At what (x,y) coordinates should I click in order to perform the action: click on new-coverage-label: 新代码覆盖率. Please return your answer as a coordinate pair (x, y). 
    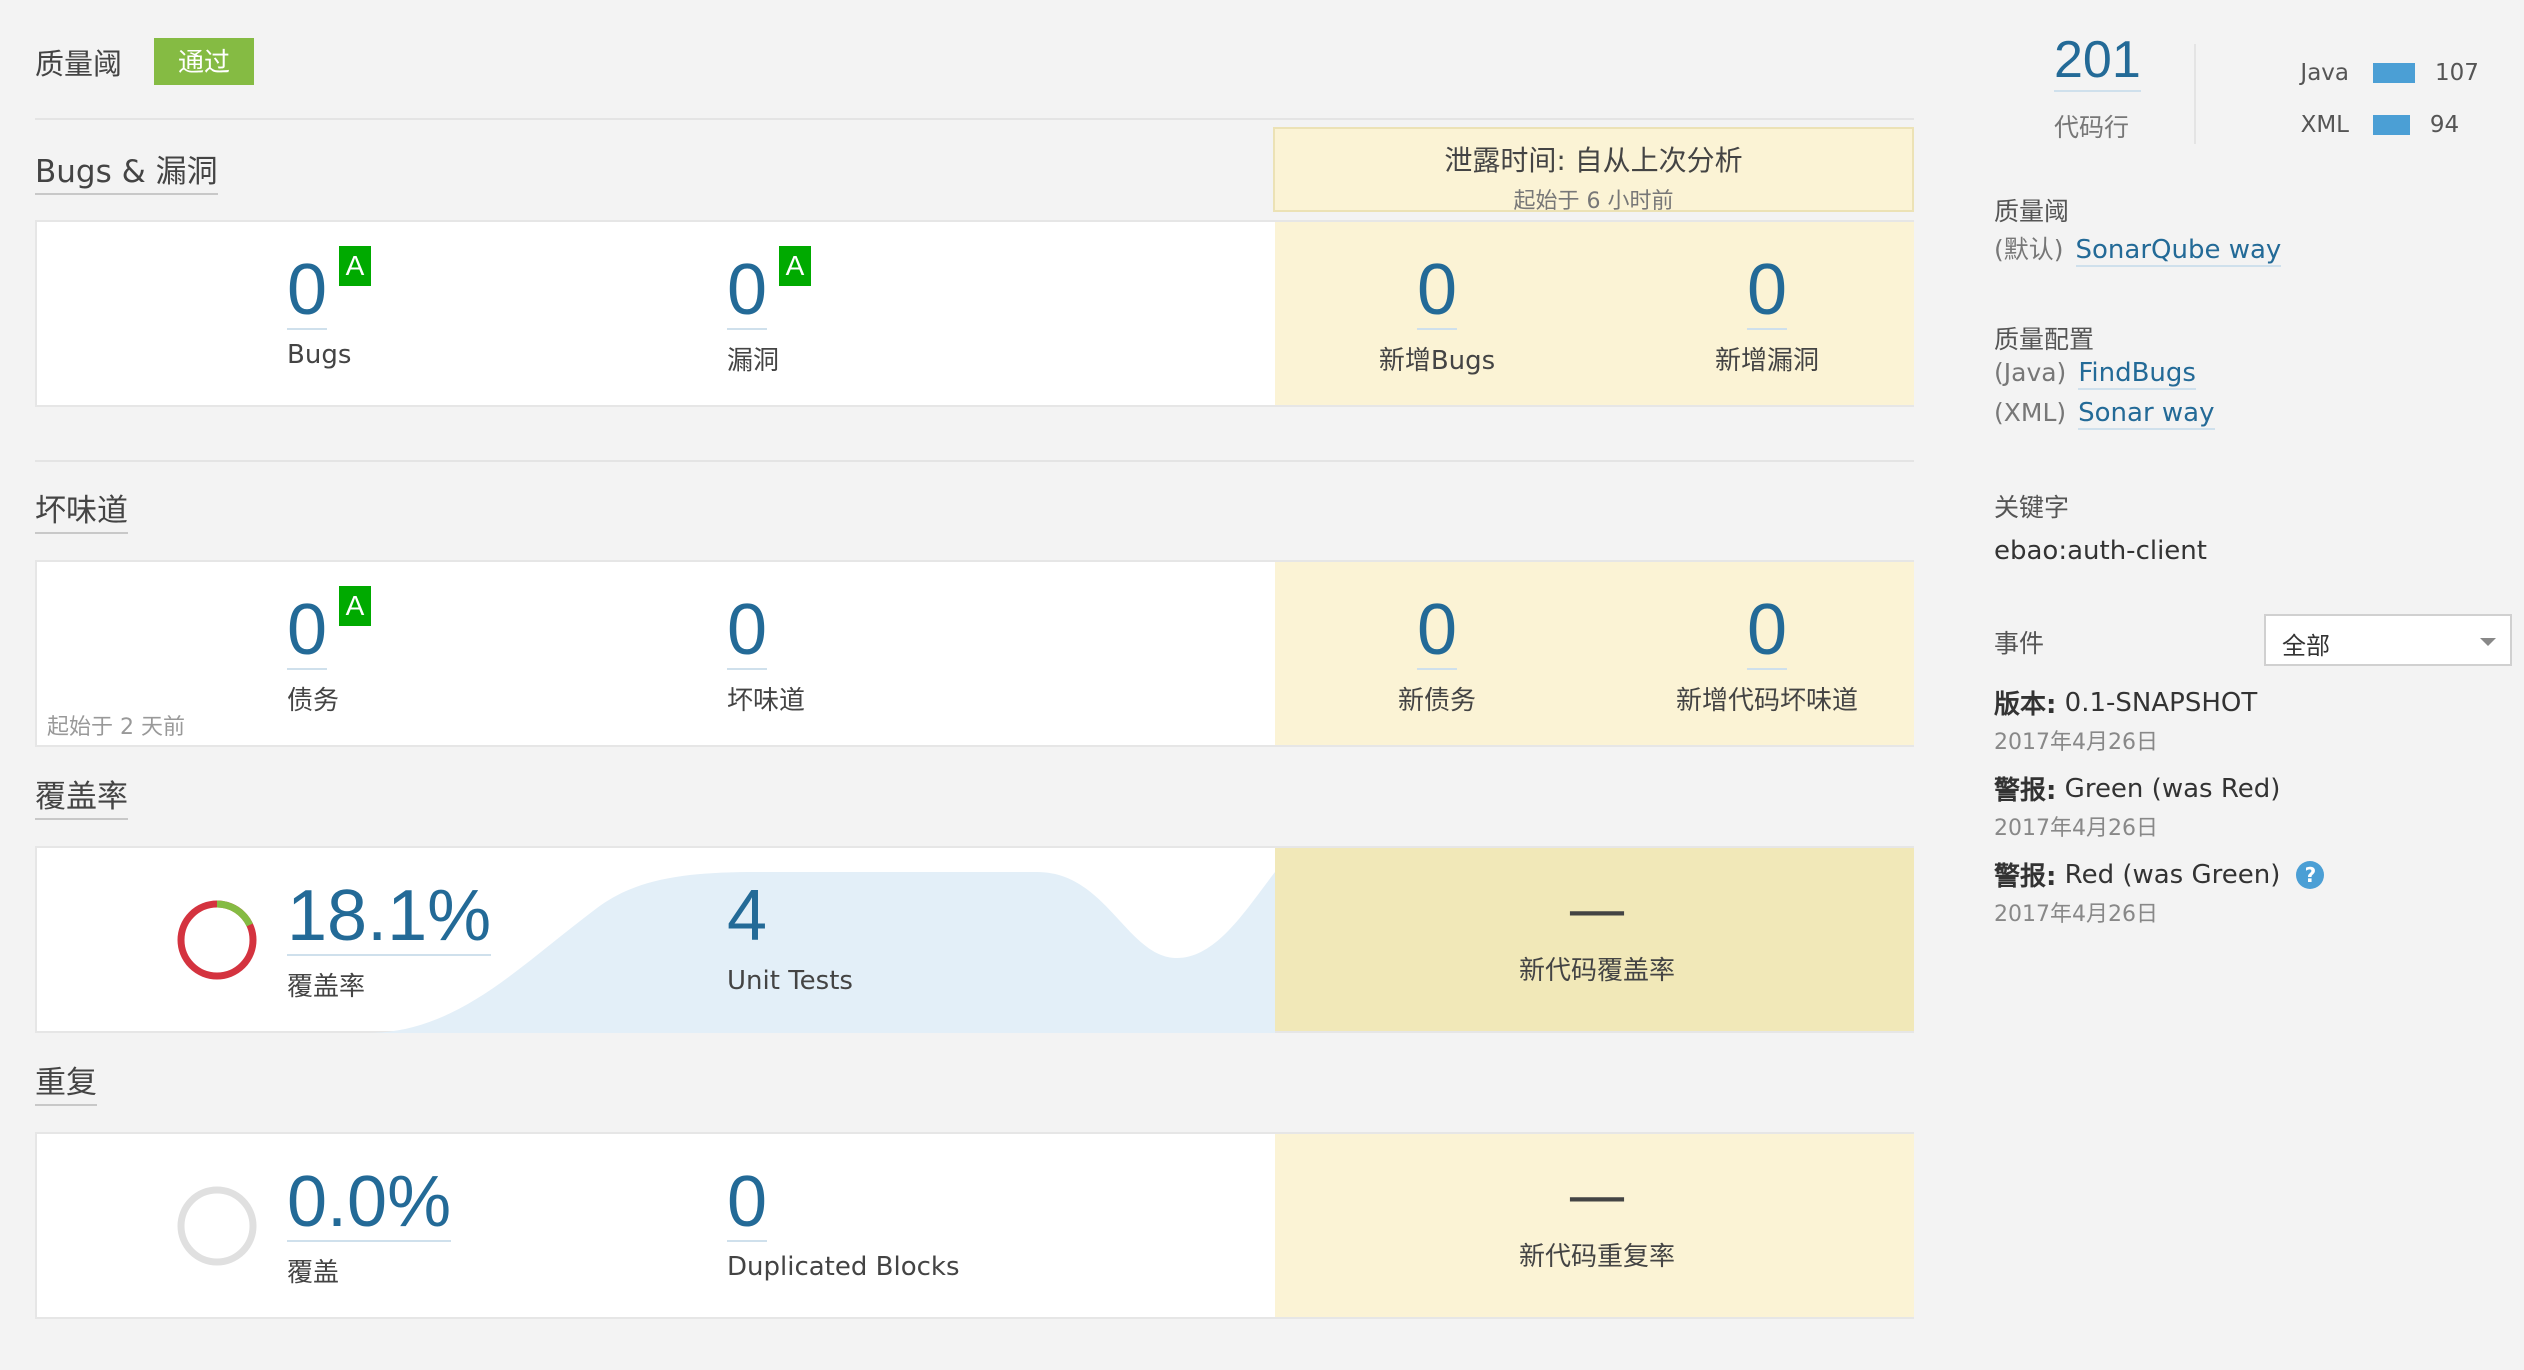
    Looking at the image, I should click on (1596, 971).